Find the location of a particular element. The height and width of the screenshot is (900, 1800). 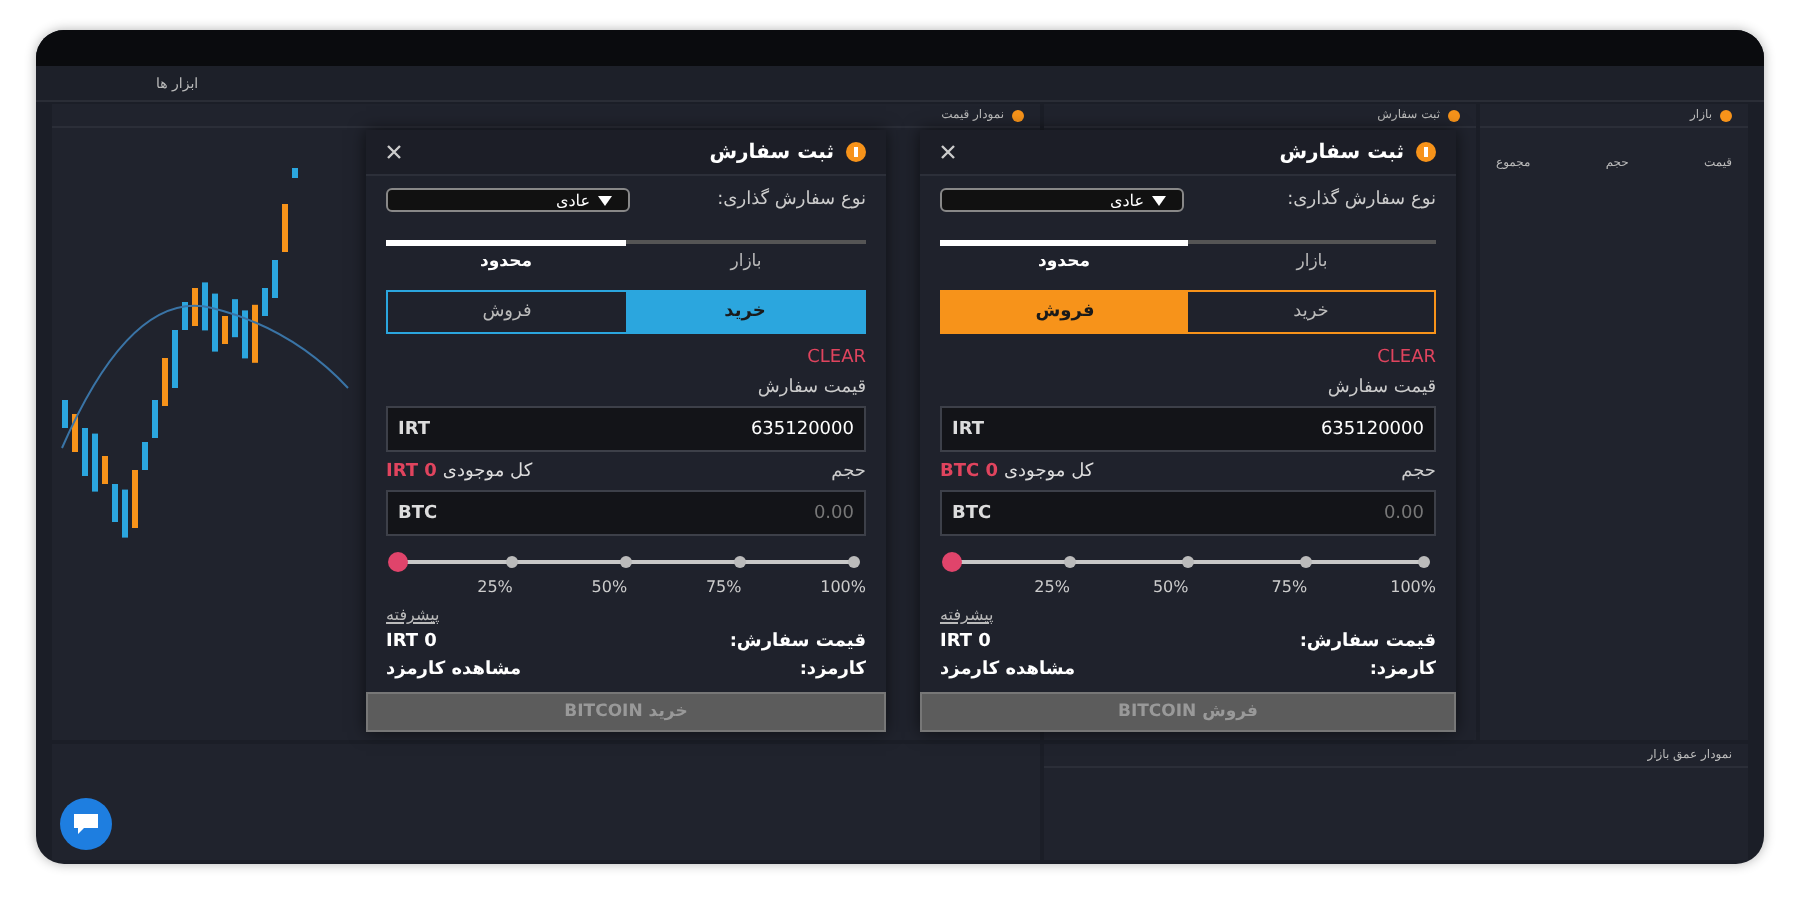

chat-icon is located at coordinates (86, 824).